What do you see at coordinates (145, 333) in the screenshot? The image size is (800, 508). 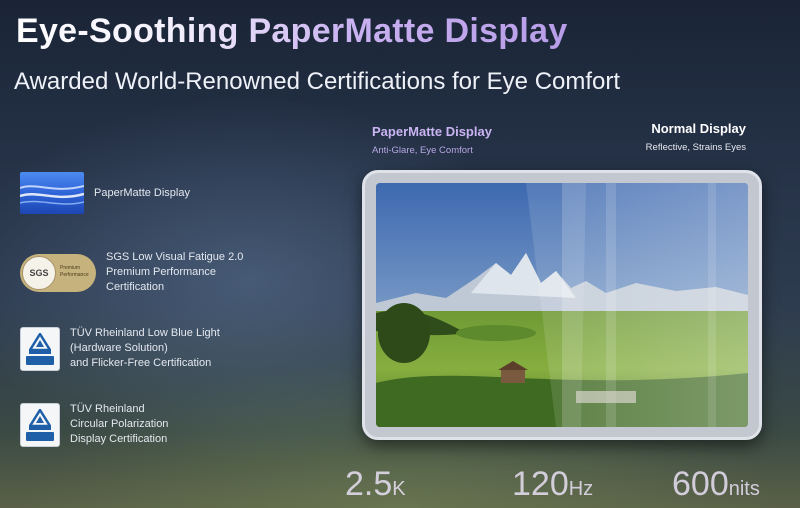 I see `cert-line: TÜV Rheinland Low Blue Light` at bounding box center [145, 333].